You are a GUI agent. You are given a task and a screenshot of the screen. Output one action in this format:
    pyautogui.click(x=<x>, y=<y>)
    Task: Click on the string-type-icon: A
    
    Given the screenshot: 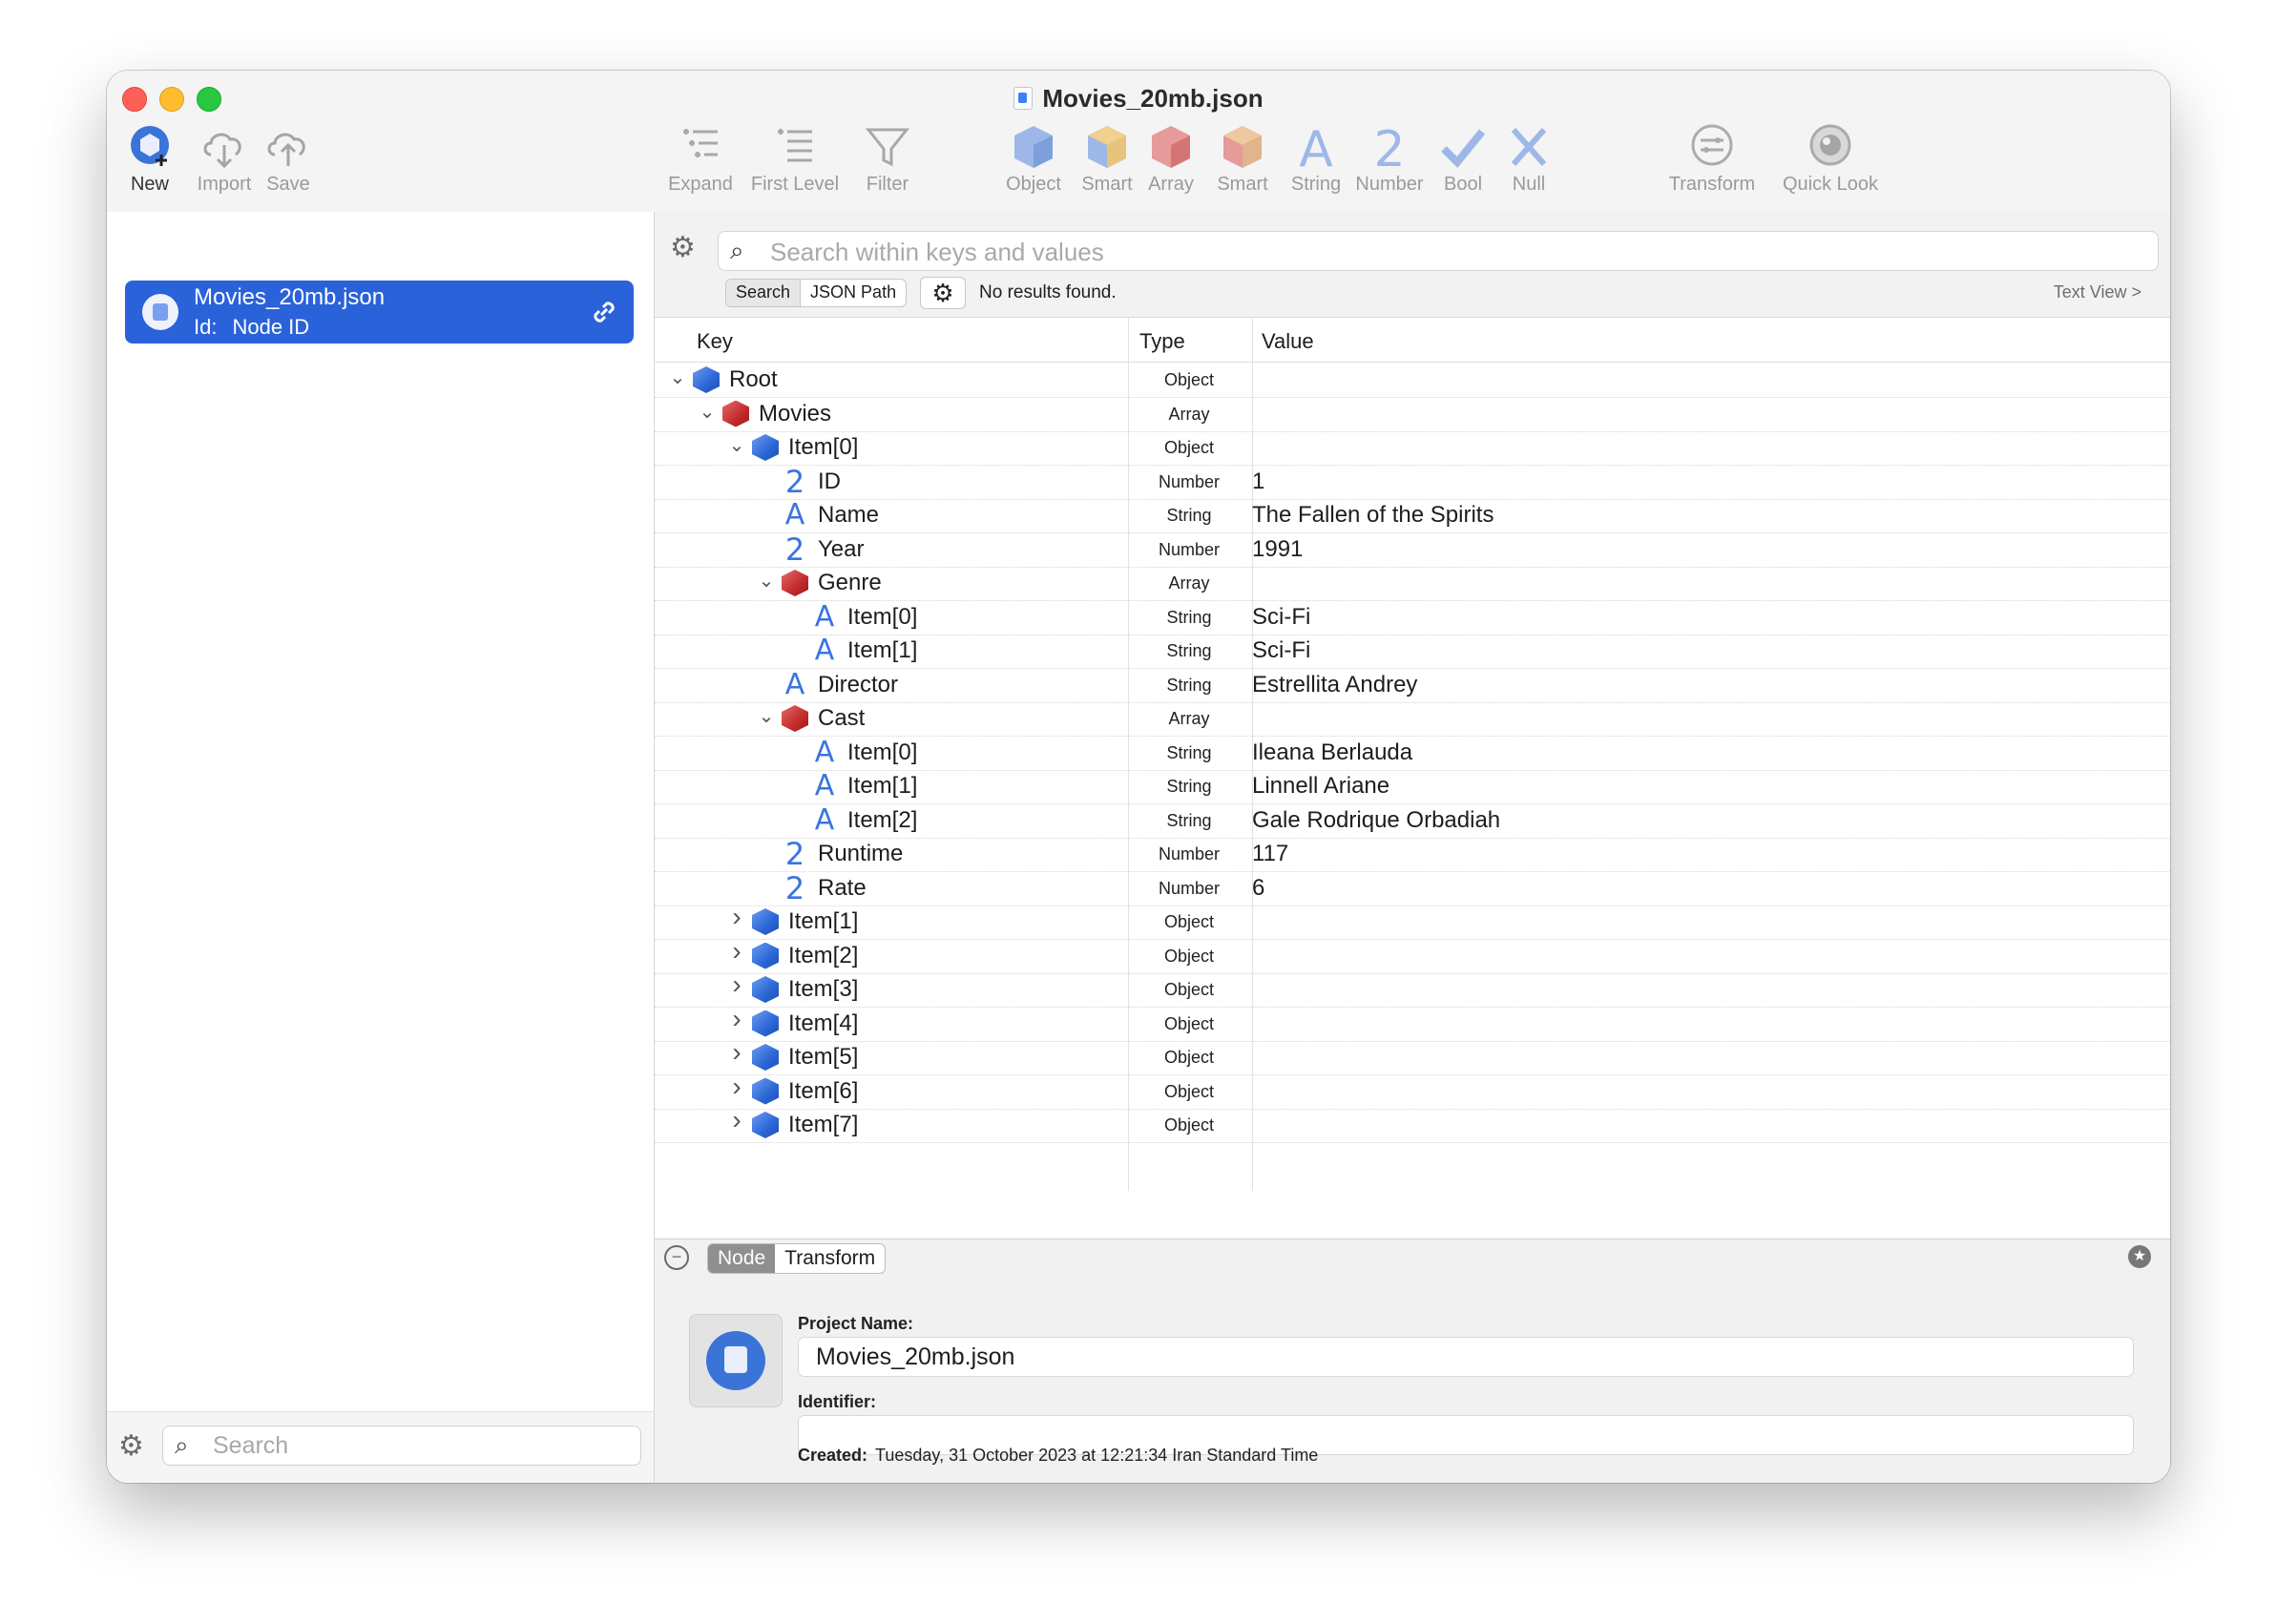 What is the action you would take?
    pyautogui.click(x=794, y=514)
    